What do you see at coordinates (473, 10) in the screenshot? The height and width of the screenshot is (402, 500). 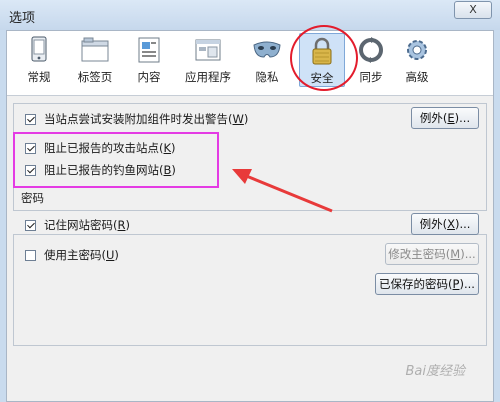 I see `close-button: X` at bounding box center [473, 10].